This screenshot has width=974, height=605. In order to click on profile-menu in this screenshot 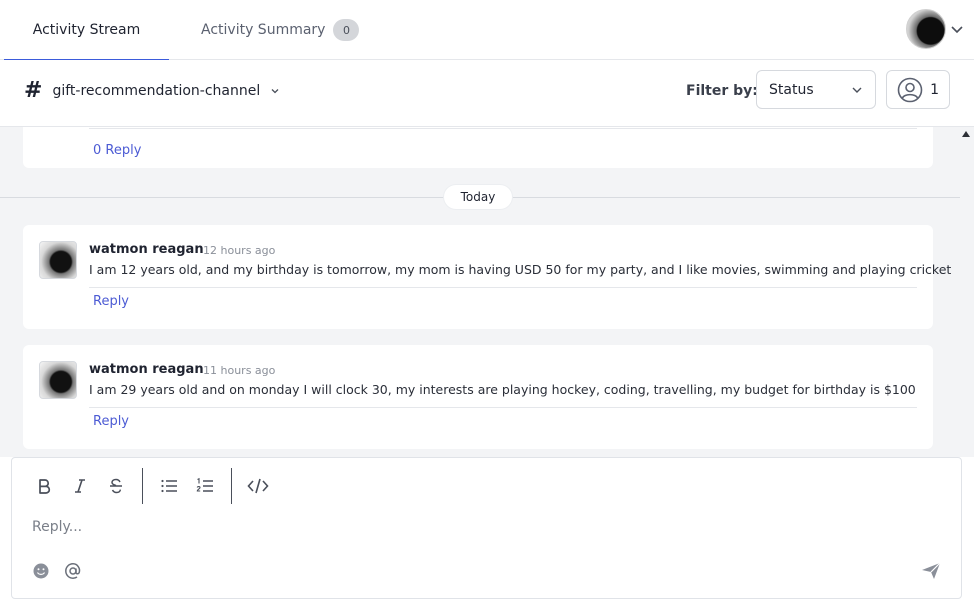, I will do `click(935, 29)`.